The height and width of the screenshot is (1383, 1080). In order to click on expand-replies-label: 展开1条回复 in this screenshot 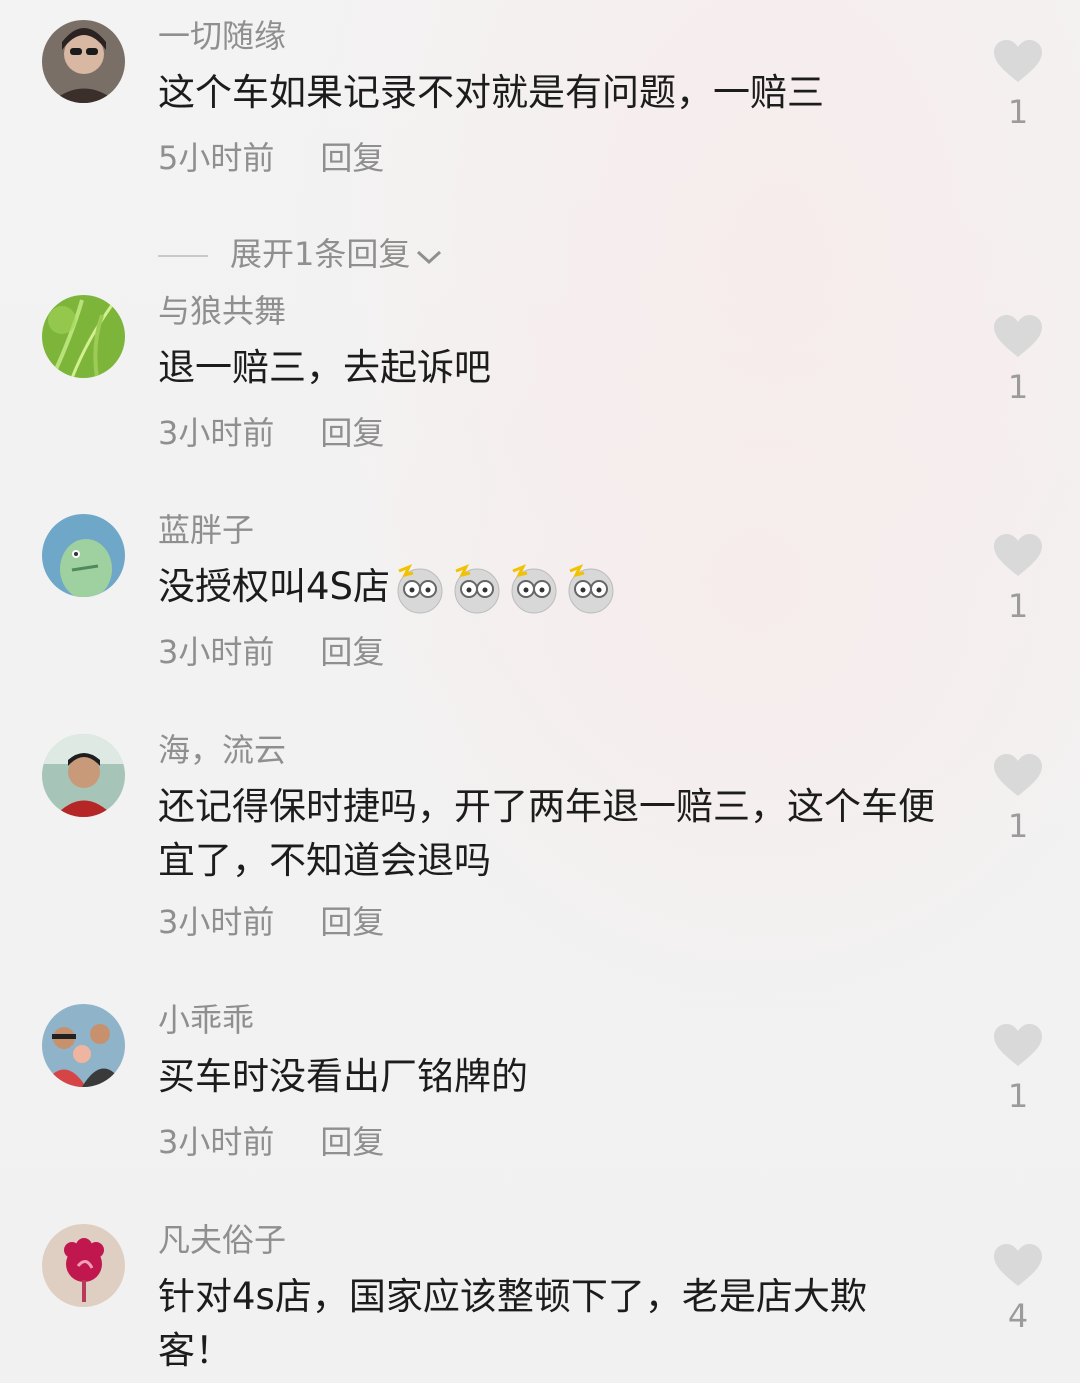, I will do `click(320, 254)`.